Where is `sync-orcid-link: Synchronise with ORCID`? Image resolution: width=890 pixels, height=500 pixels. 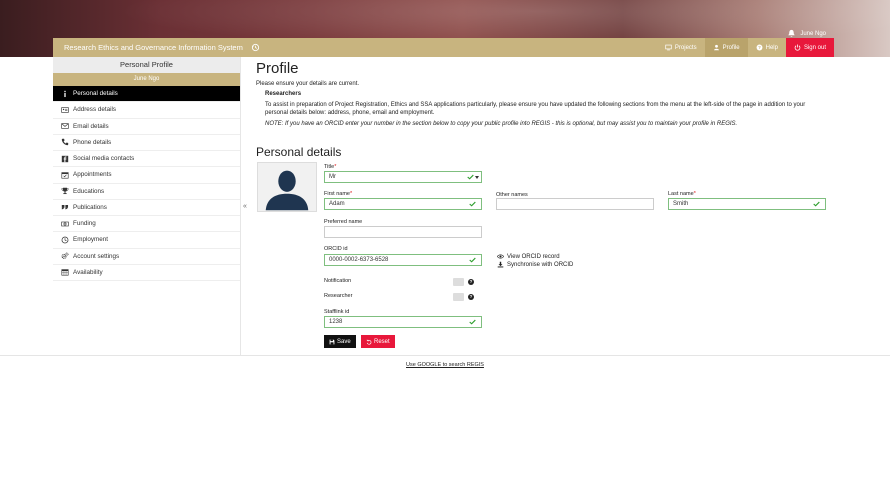 sync-orcid-link: Synchronise with ORCID is located at coordinates (535, 264).